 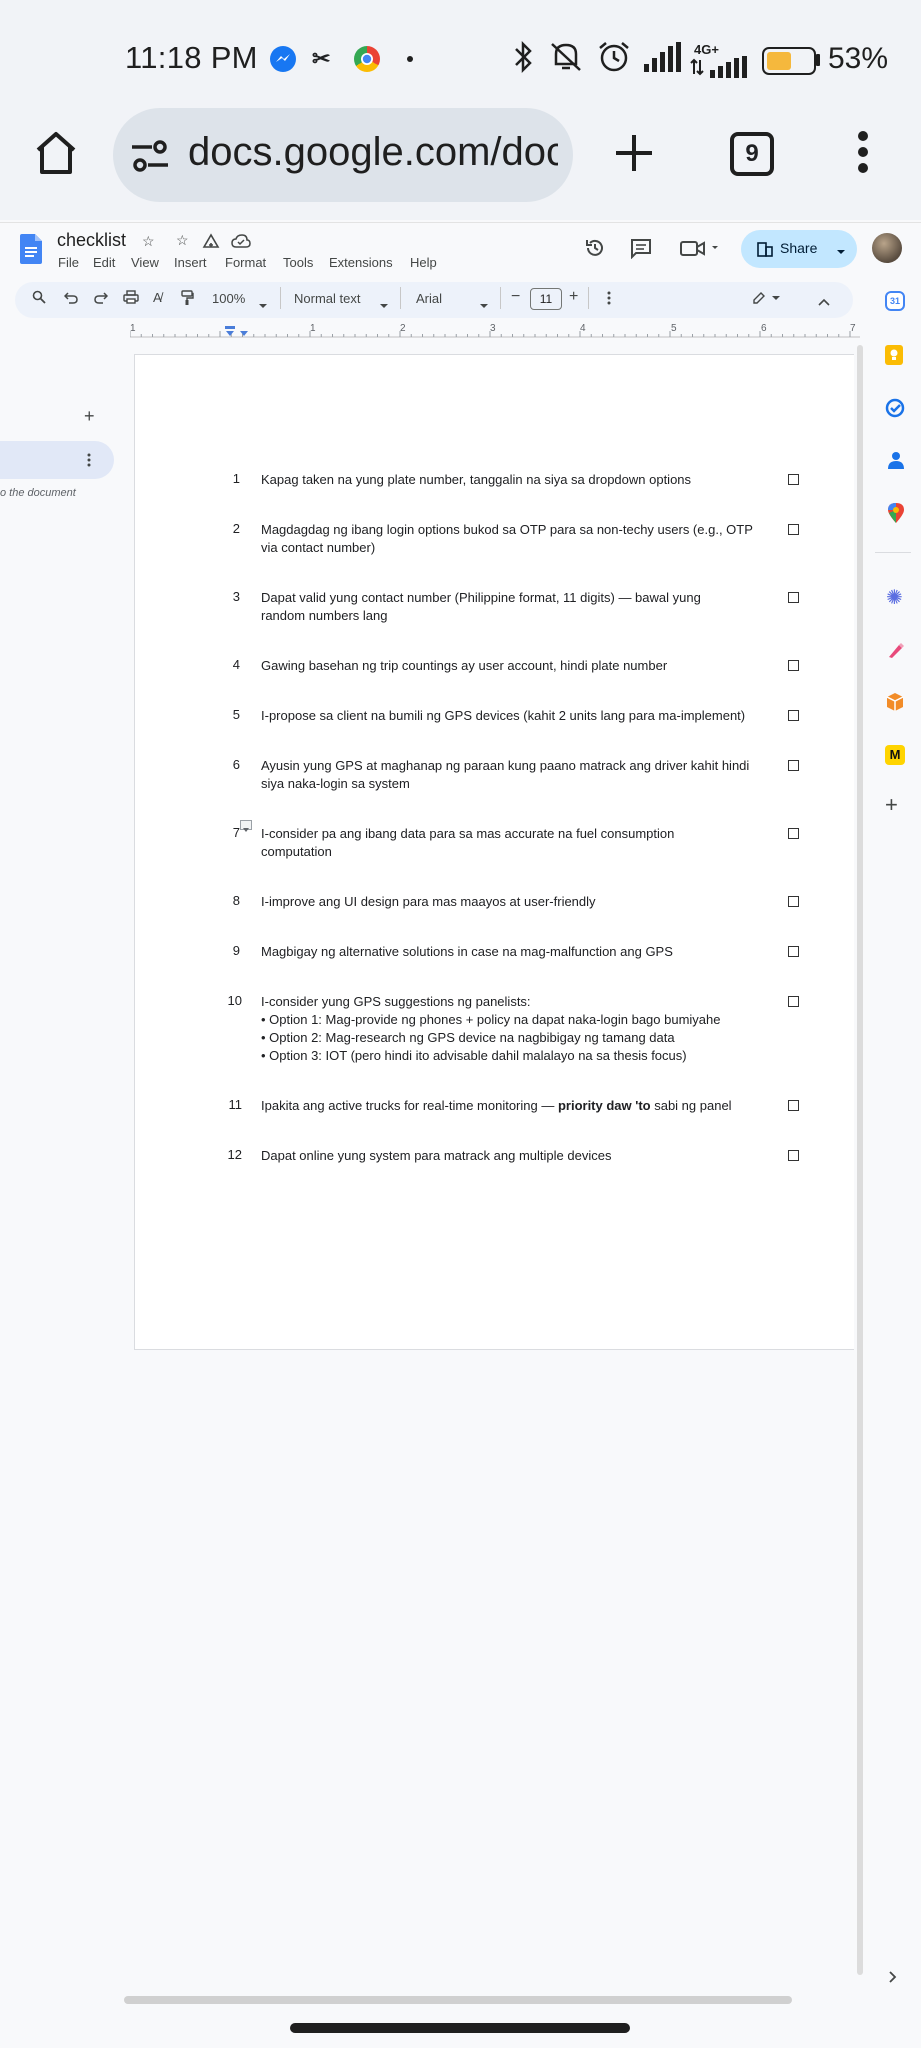 I want to click on gesture-nav-handle, so click(x=460, y=2028).